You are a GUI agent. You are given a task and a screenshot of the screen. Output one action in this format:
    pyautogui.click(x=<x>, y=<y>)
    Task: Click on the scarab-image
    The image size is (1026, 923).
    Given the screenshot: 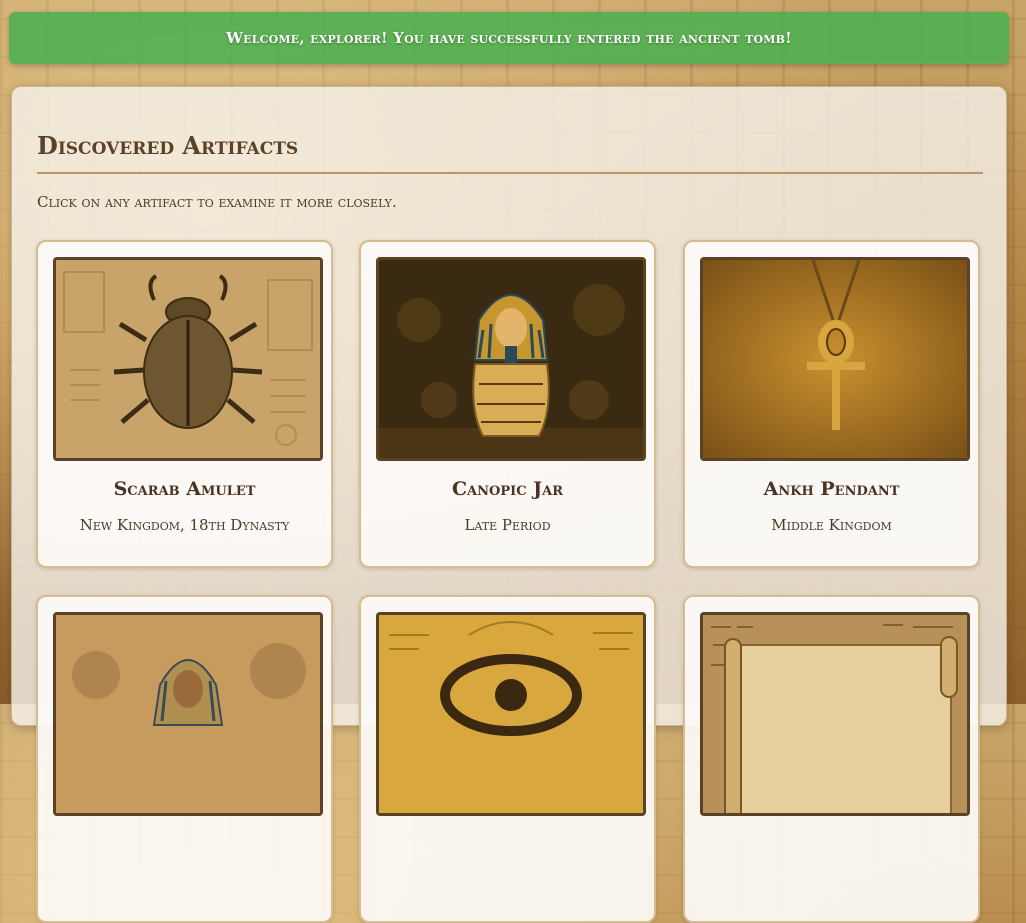 What is the action you would take?
    pyautogui.click(x=188, y=359)
    